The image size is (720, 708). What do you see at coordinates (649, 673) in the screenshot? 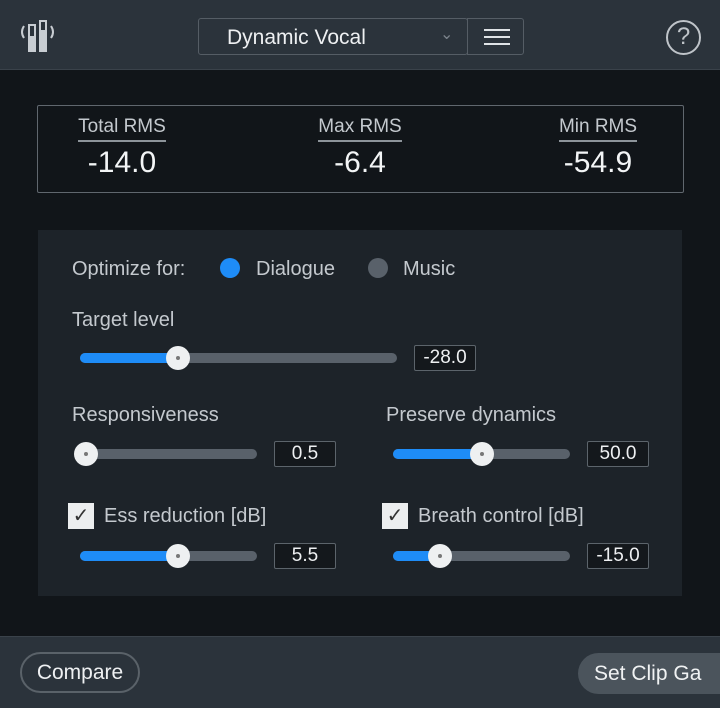
I see `set-clip-gain-button: Set Clip Ga` at bounding box center [649, 673].